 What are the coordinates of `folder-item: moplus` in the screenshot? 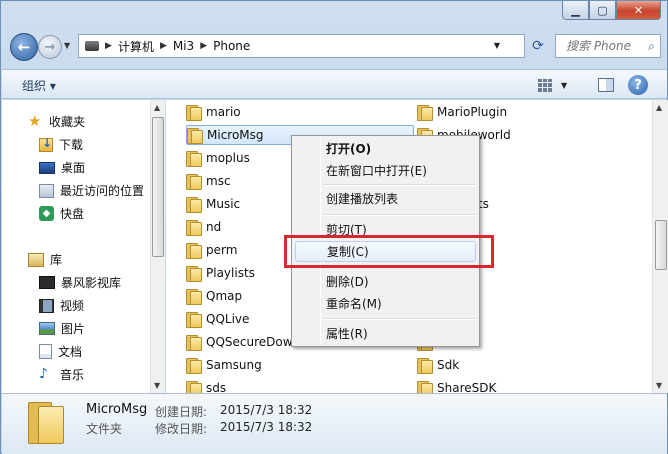 It's located at (218, 158).